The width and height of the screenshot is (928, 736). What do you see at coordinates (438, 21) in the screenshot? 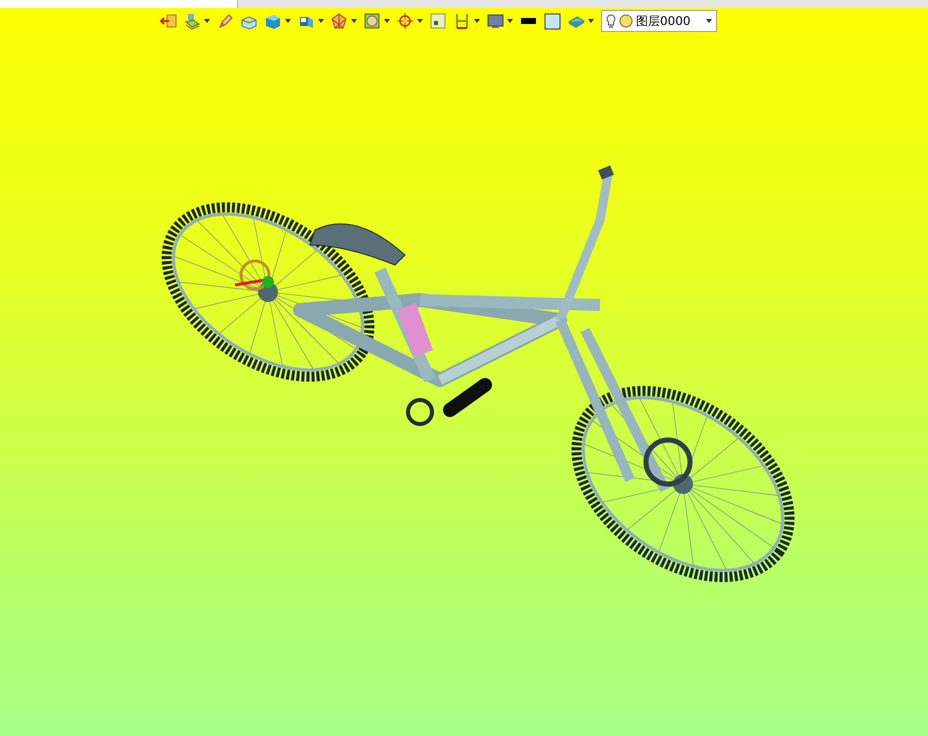
I see `square-icon` at bounding box center [438, 21].